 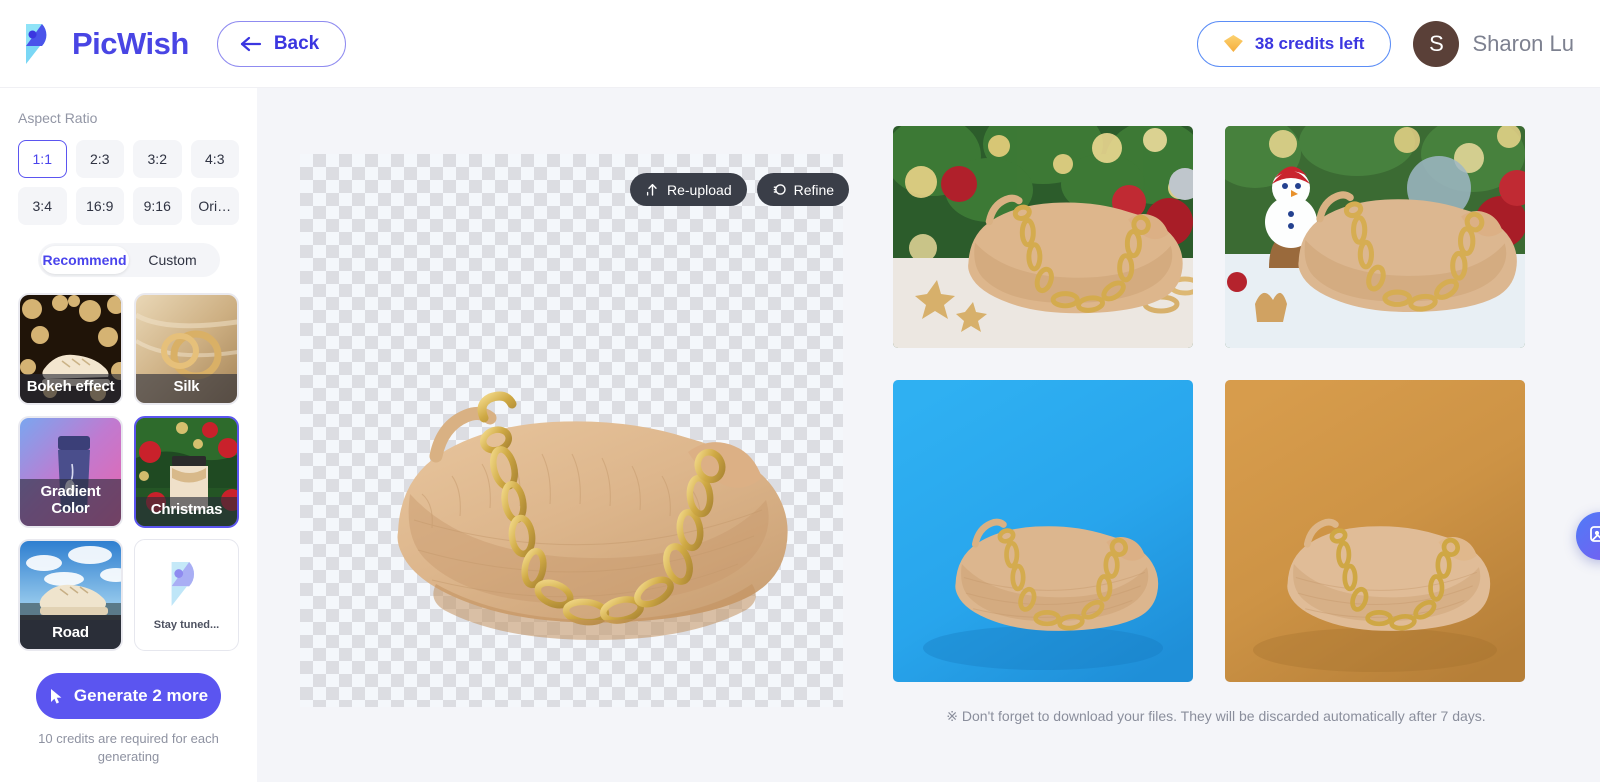 I want to click on header-right: 38 credits left S Sharon Lu, so click(x=1385, y=43).